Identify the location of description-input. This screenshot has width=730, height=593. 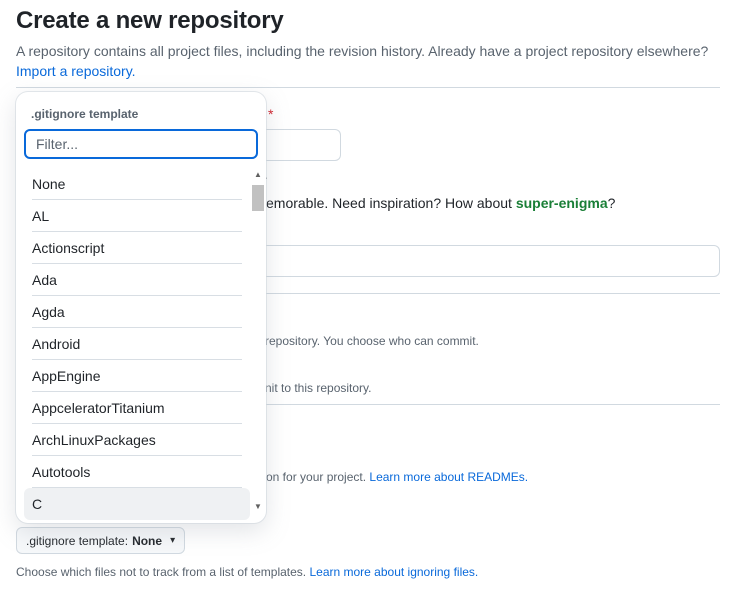
(480, 261).